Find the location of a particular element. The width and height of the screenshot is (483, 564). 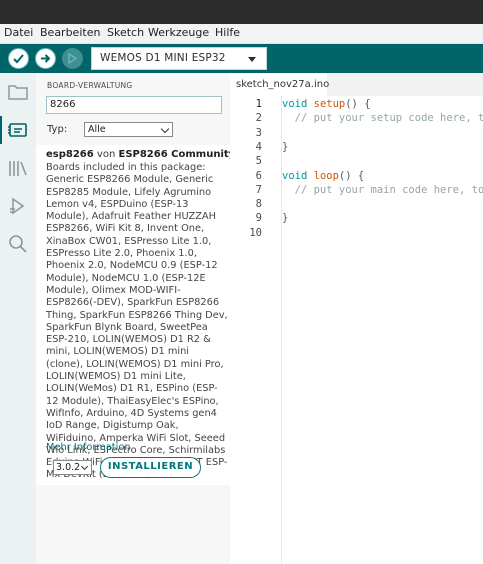

debug-button is located at coordinates (72, 58).